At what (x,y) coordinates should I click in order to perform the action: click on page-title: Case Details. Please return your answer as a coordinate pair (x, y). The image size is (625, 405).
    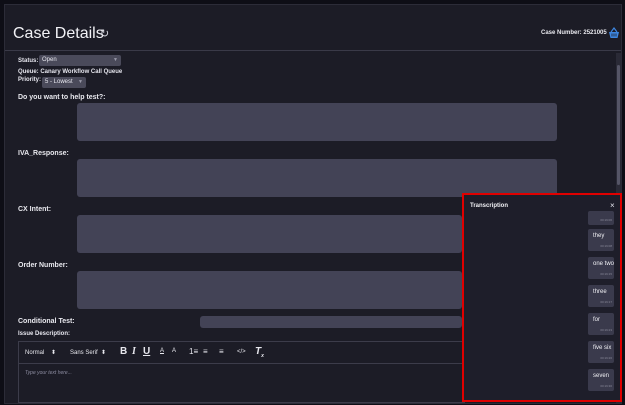
    Looking at the image, I should click on (58, 33).